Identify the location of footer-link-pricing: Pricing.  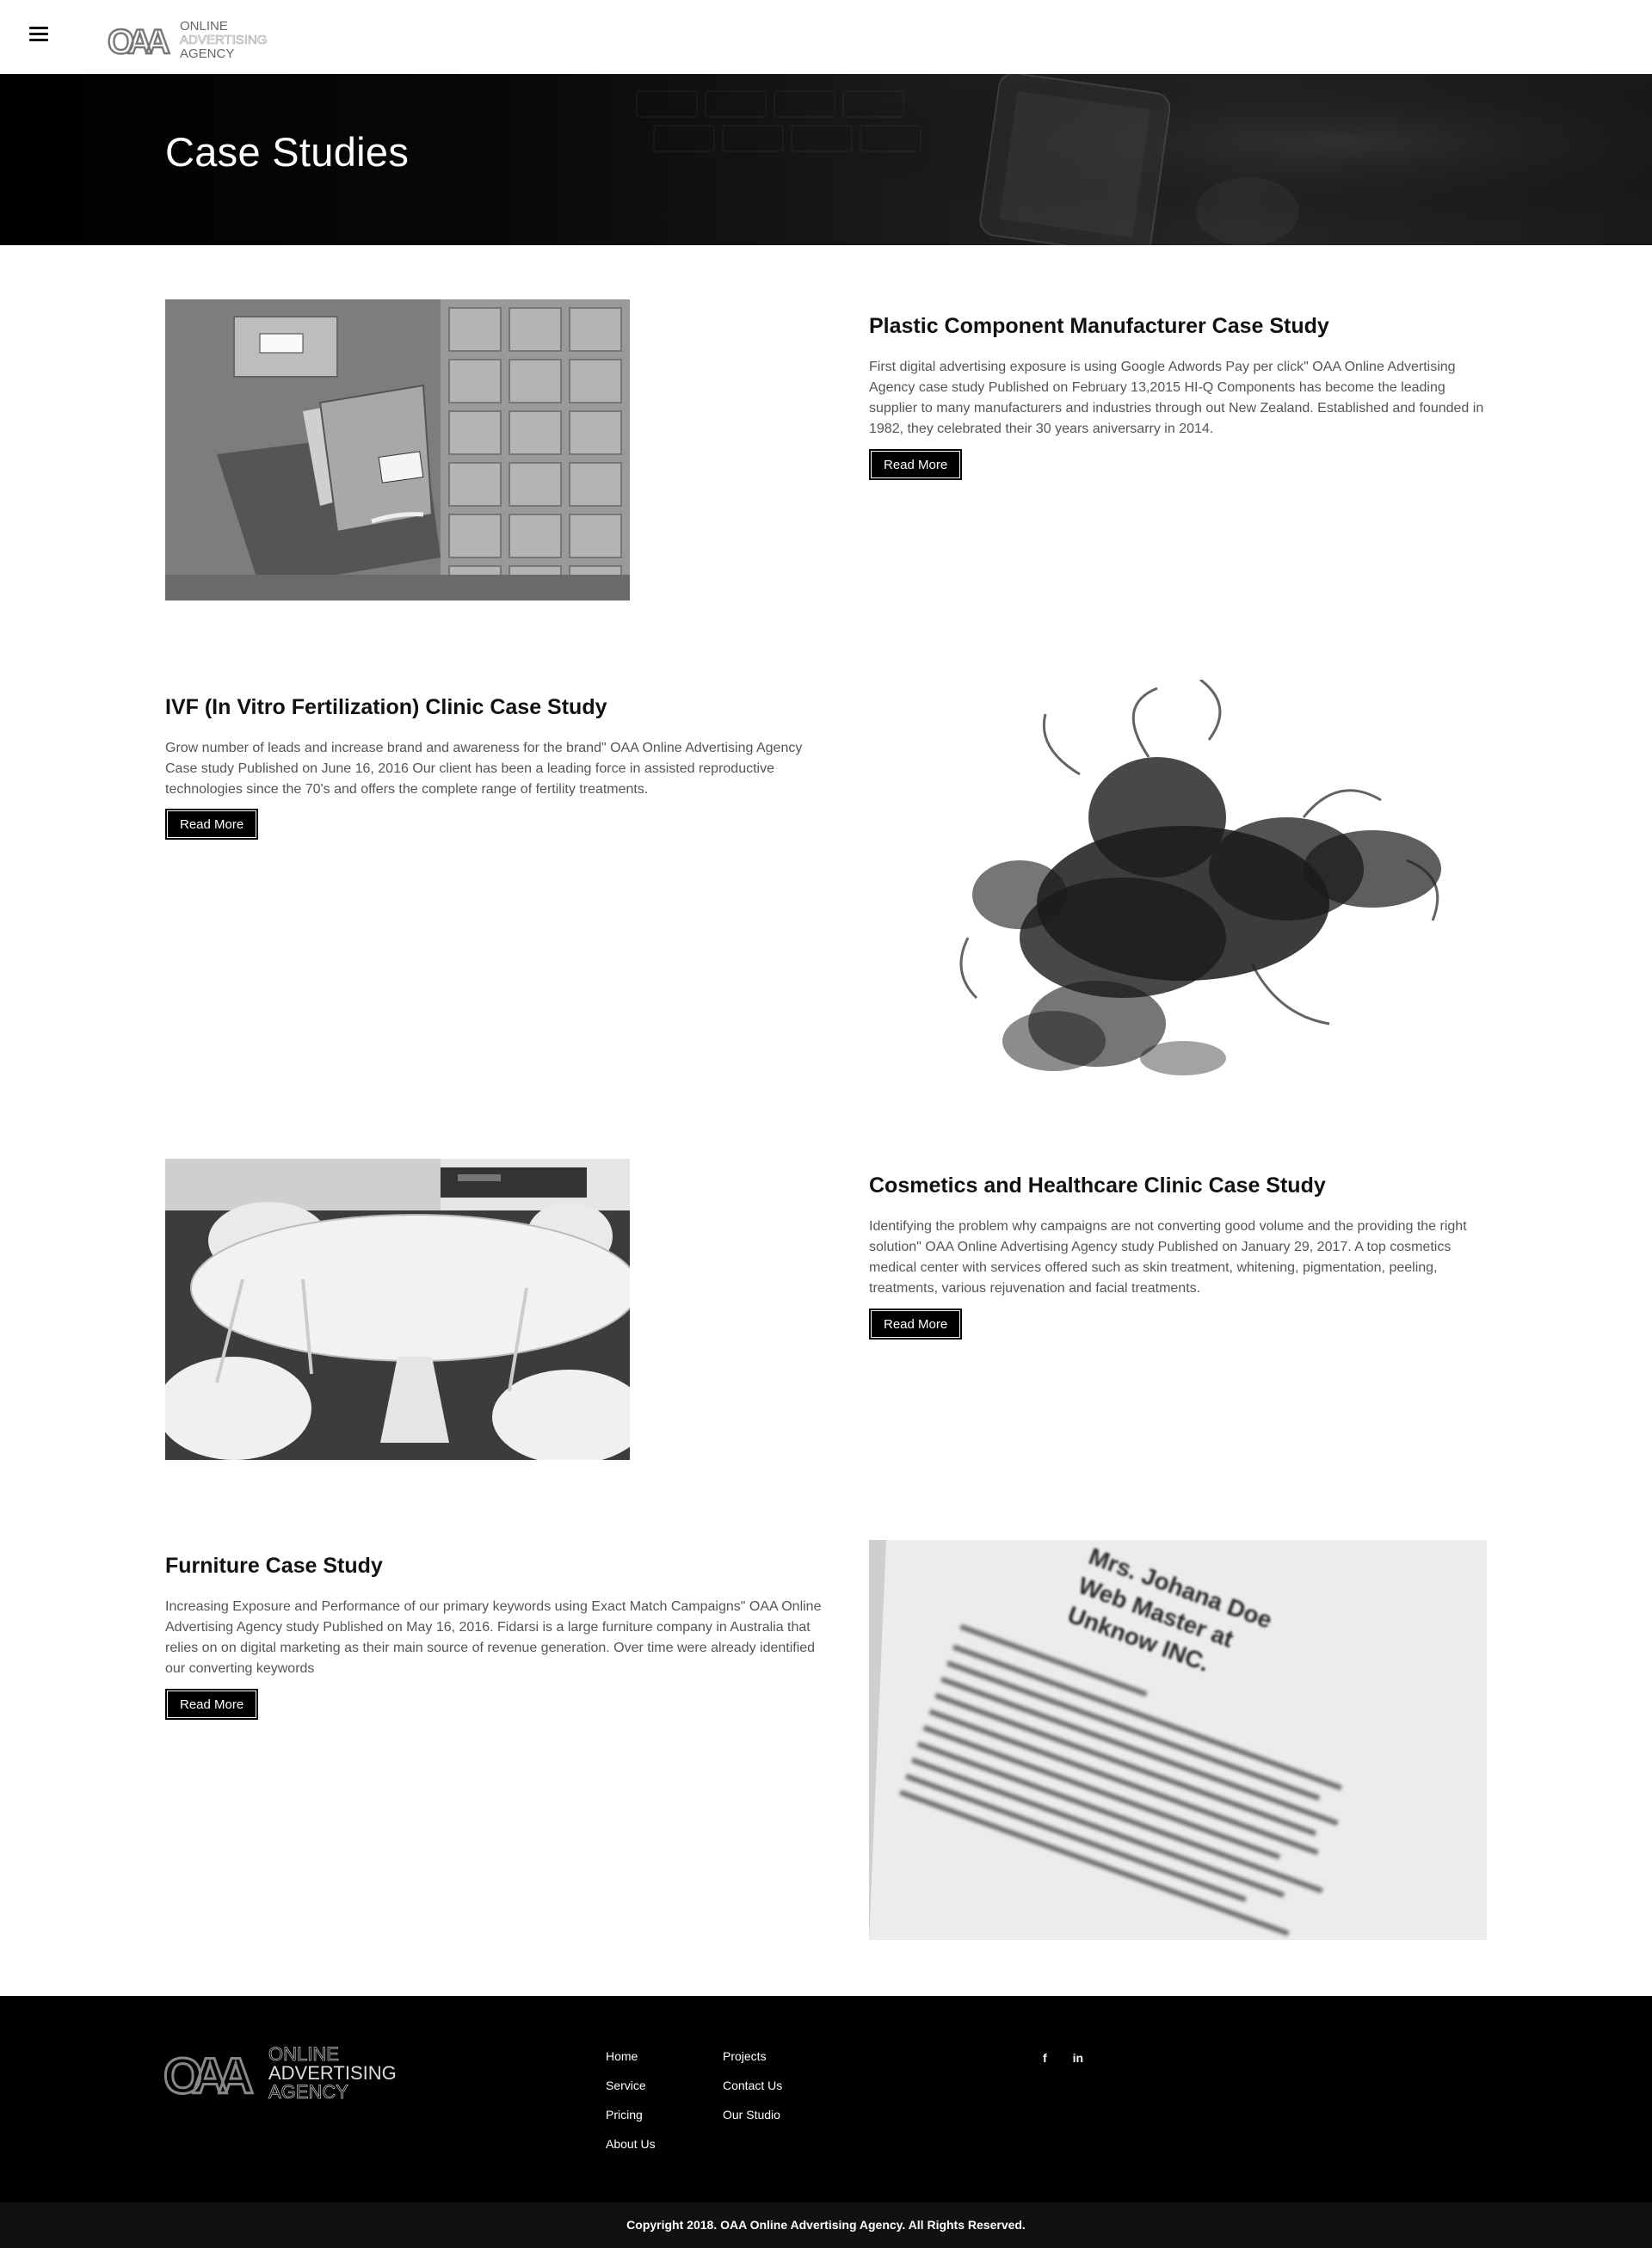
(631, 2115).